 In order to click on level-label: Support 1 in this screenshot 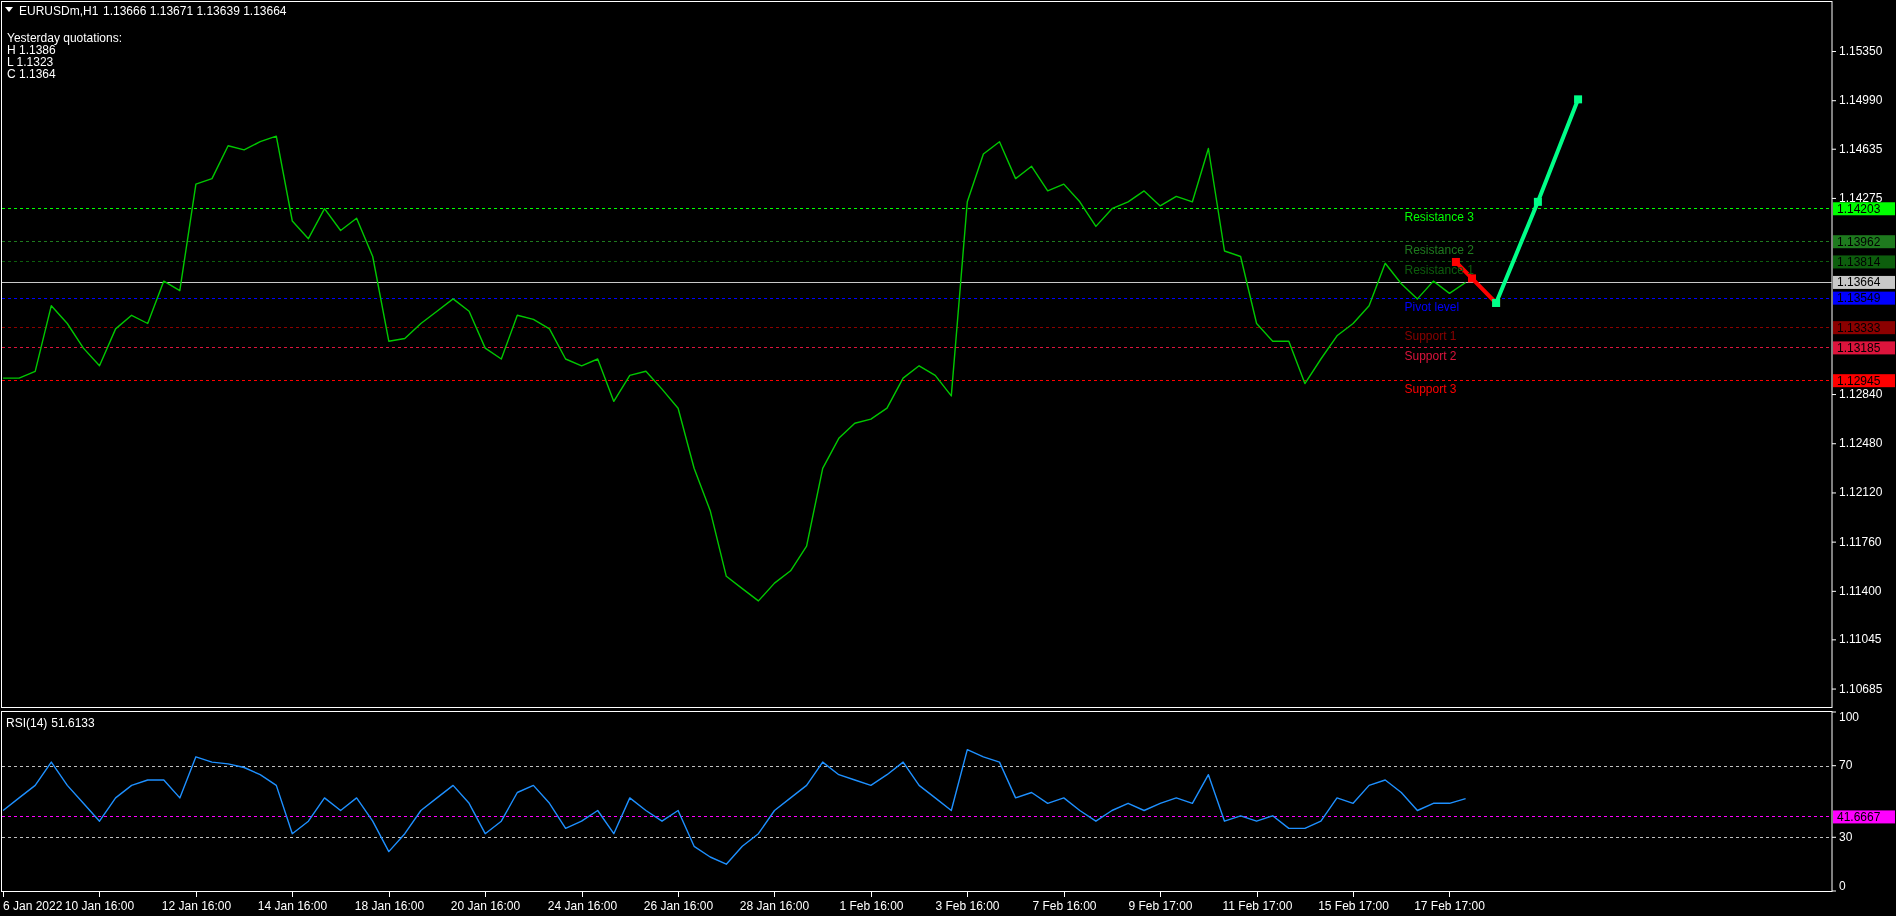, I will do `click(1430, 336)`.